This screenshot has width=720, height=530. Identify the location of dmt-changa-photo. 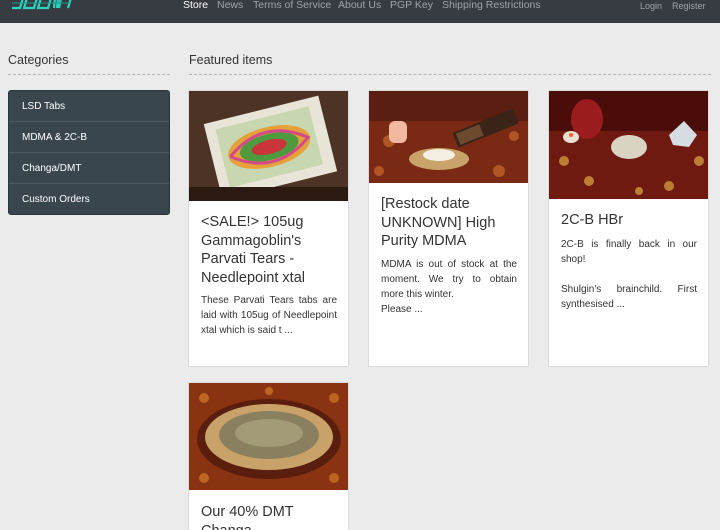
(268, 436).